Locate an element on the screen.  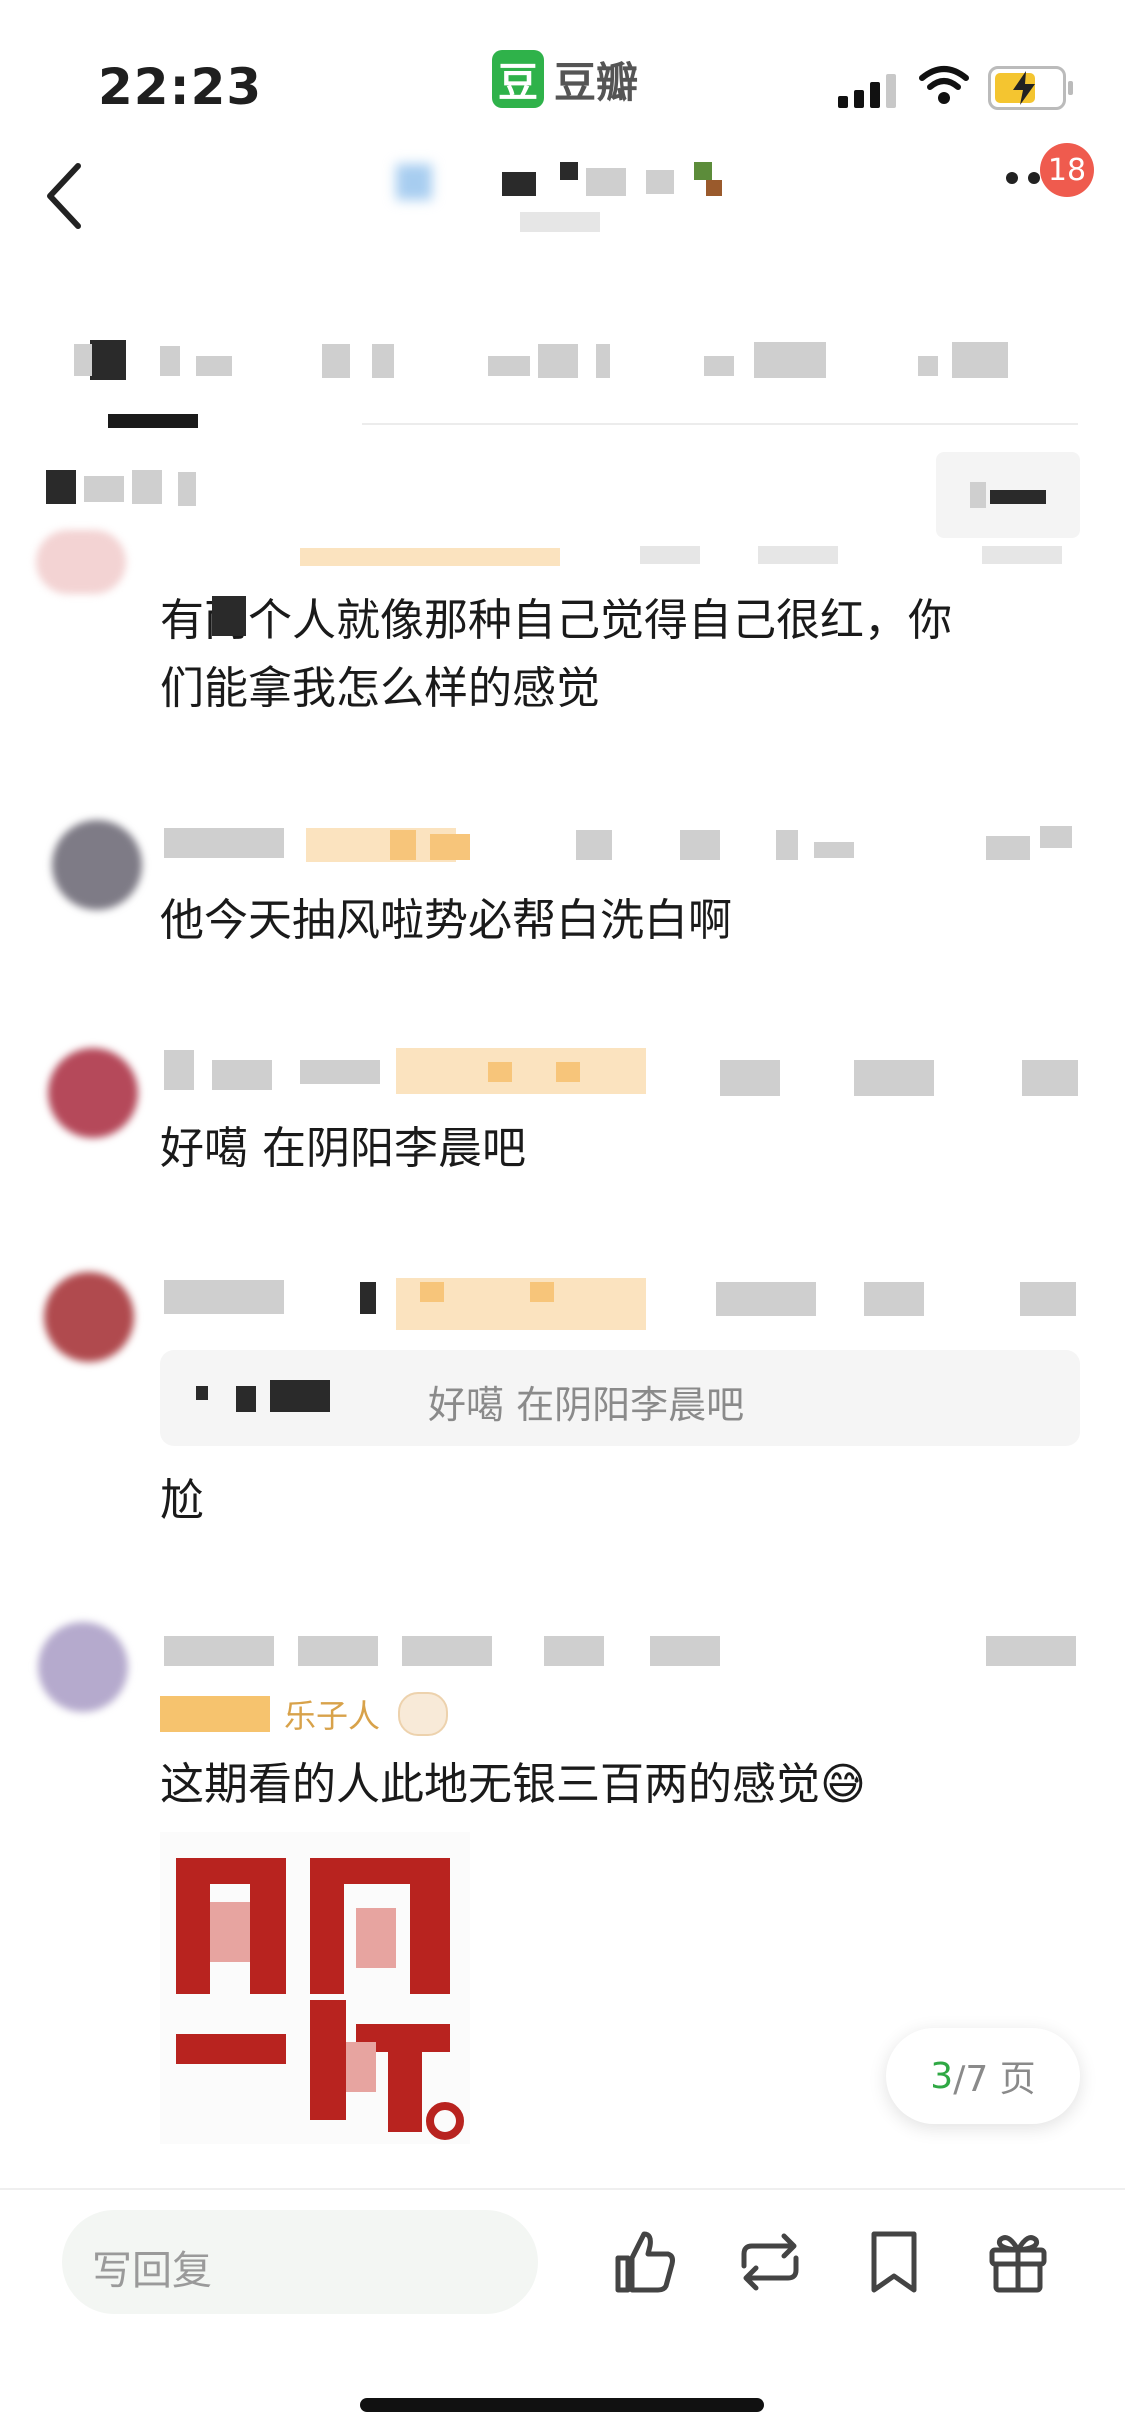
quoted-text: 好噶 在阴阳李晨吧 is located at coordinates (586, 1405).